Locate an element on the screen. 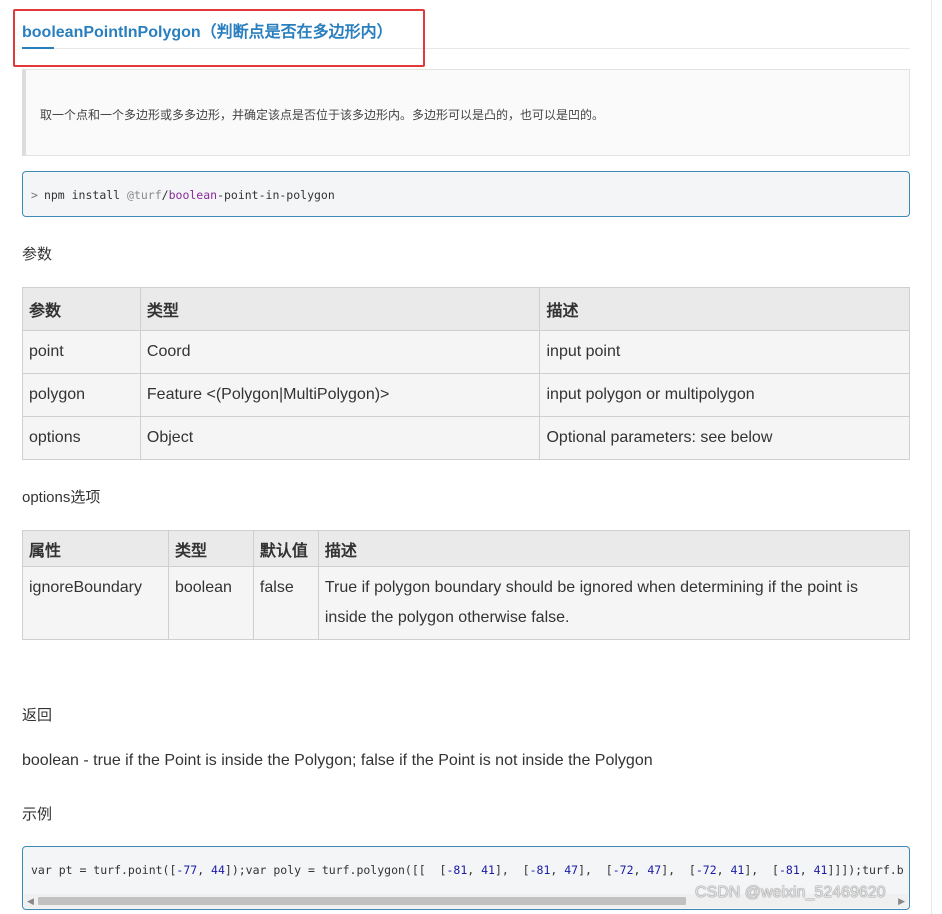  params-heading: 参数 is located at coordinates (37, 254).